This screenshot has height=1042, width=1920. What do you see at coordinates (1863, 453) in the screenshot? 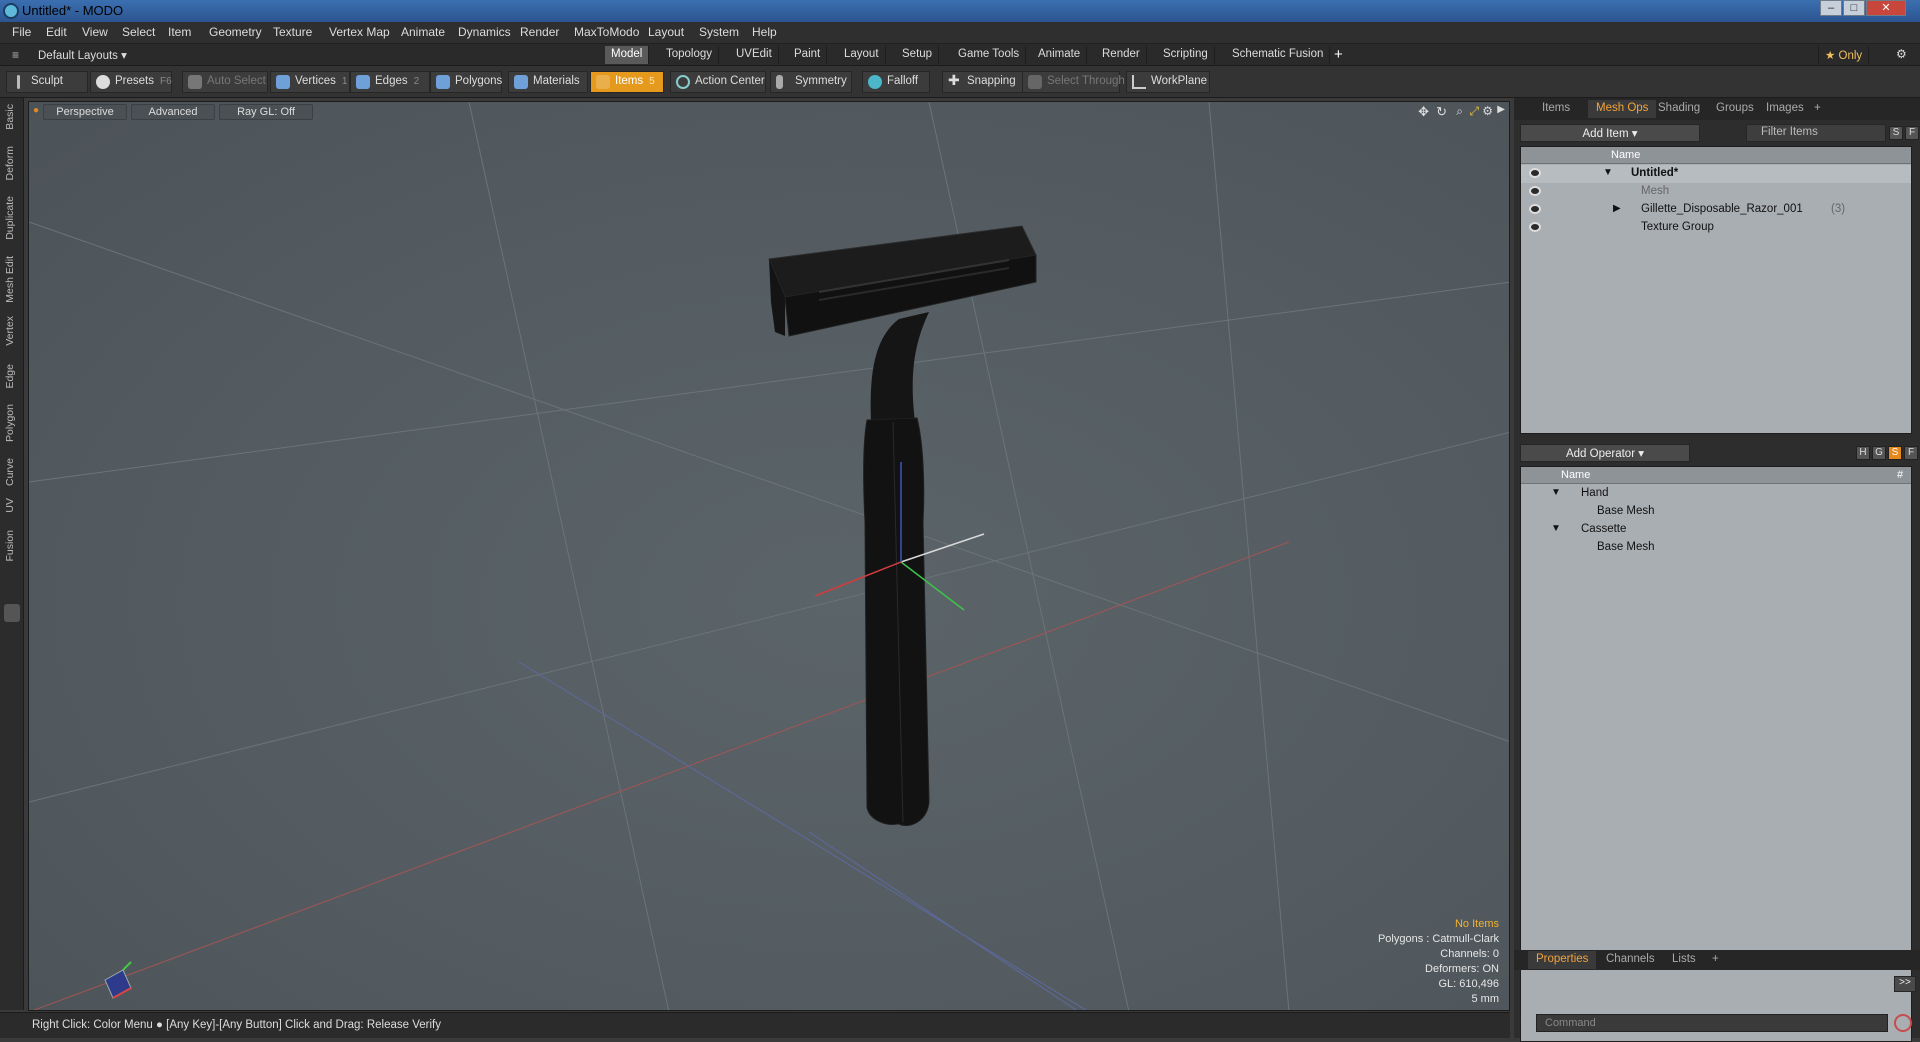
I see `h-toggle: H` at bounding box center [1863, 453].